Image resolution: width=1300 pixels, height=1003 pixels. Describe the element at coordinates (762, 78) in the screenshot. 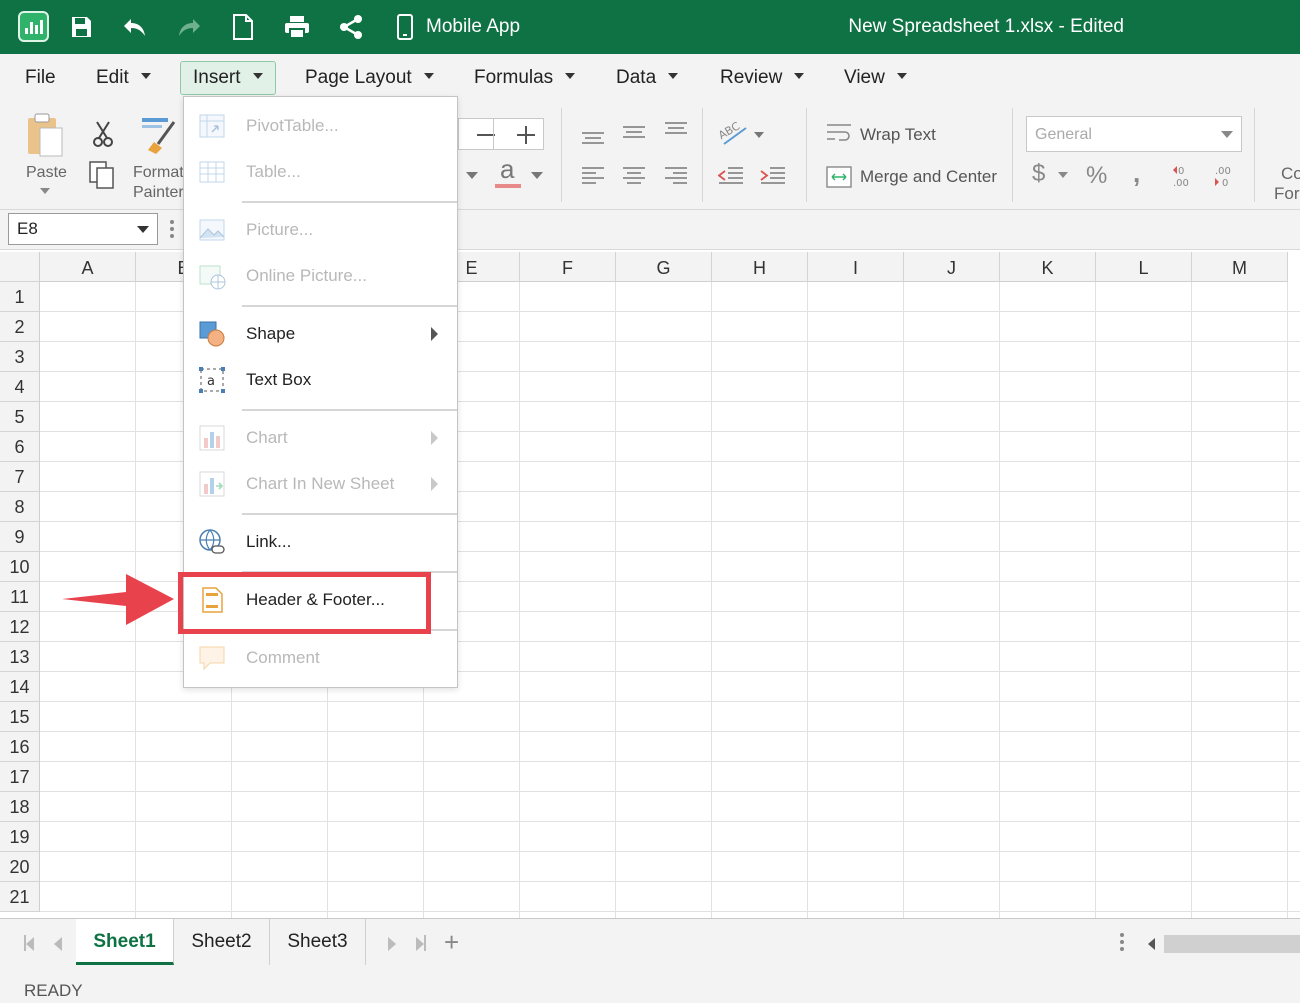

I see `menu-review: Review` at that location.